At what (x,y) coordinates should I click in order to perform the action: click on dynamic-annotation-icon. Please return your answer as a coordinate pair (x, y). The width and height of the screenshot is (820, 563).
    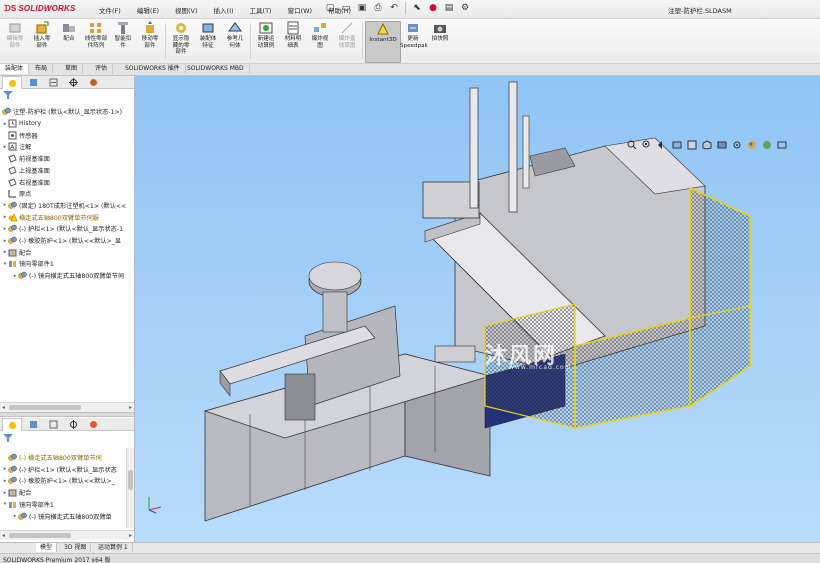
    Looking at the image, I should click on (692, 145).